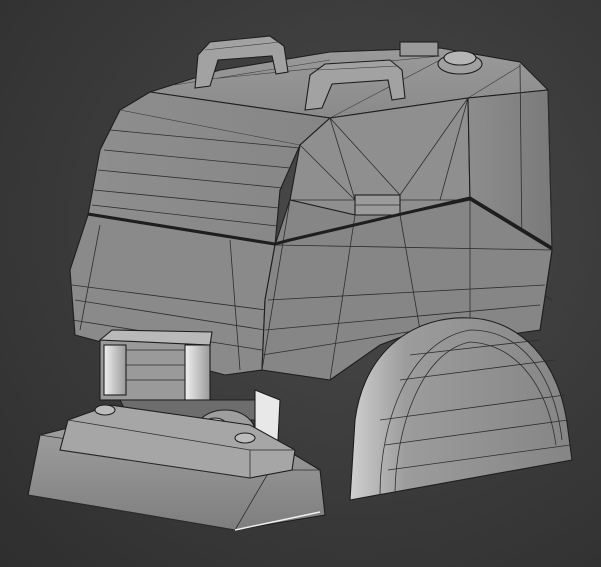 This screenshot has height=567, width=601. Describe the element at coordinates (176, 467) in the screenshot. I see `base-plate` at that location.